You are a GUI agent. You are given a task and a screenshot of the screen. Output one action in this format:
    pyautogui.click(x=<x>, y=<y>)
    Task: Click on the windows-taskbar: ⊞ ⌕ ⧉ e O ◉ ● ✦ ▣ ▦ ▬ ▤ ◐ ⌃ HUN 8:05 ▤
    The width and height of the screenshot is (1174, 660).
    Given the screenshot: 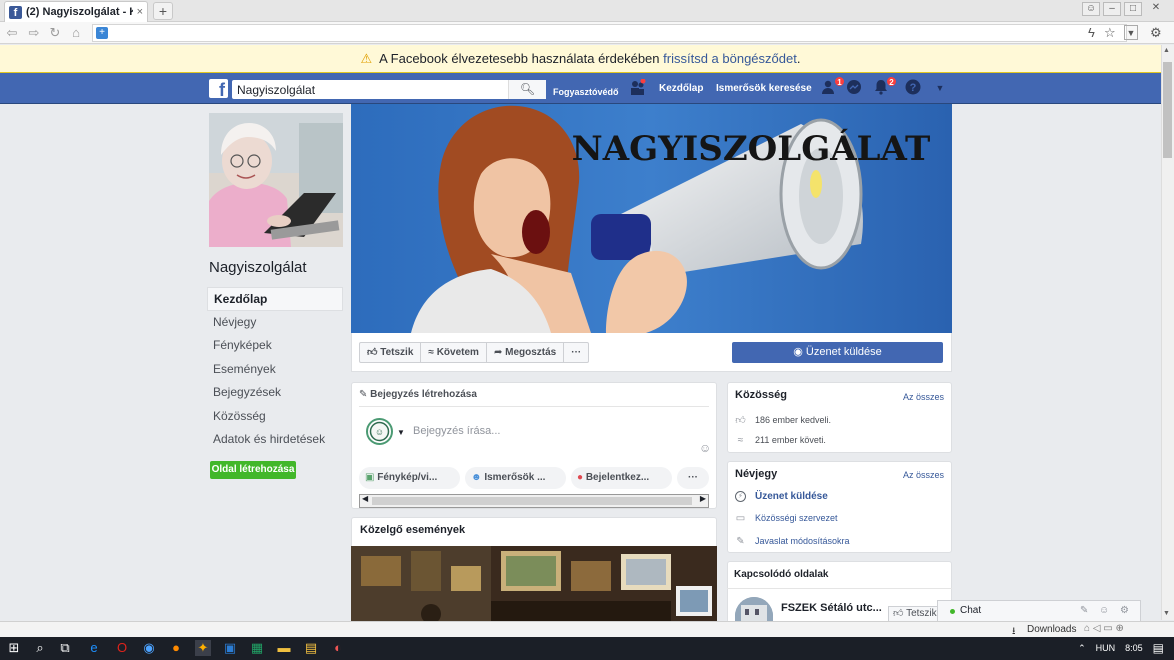 What is the action you would take?
    pyautogui.click(x=587, y=648)
    